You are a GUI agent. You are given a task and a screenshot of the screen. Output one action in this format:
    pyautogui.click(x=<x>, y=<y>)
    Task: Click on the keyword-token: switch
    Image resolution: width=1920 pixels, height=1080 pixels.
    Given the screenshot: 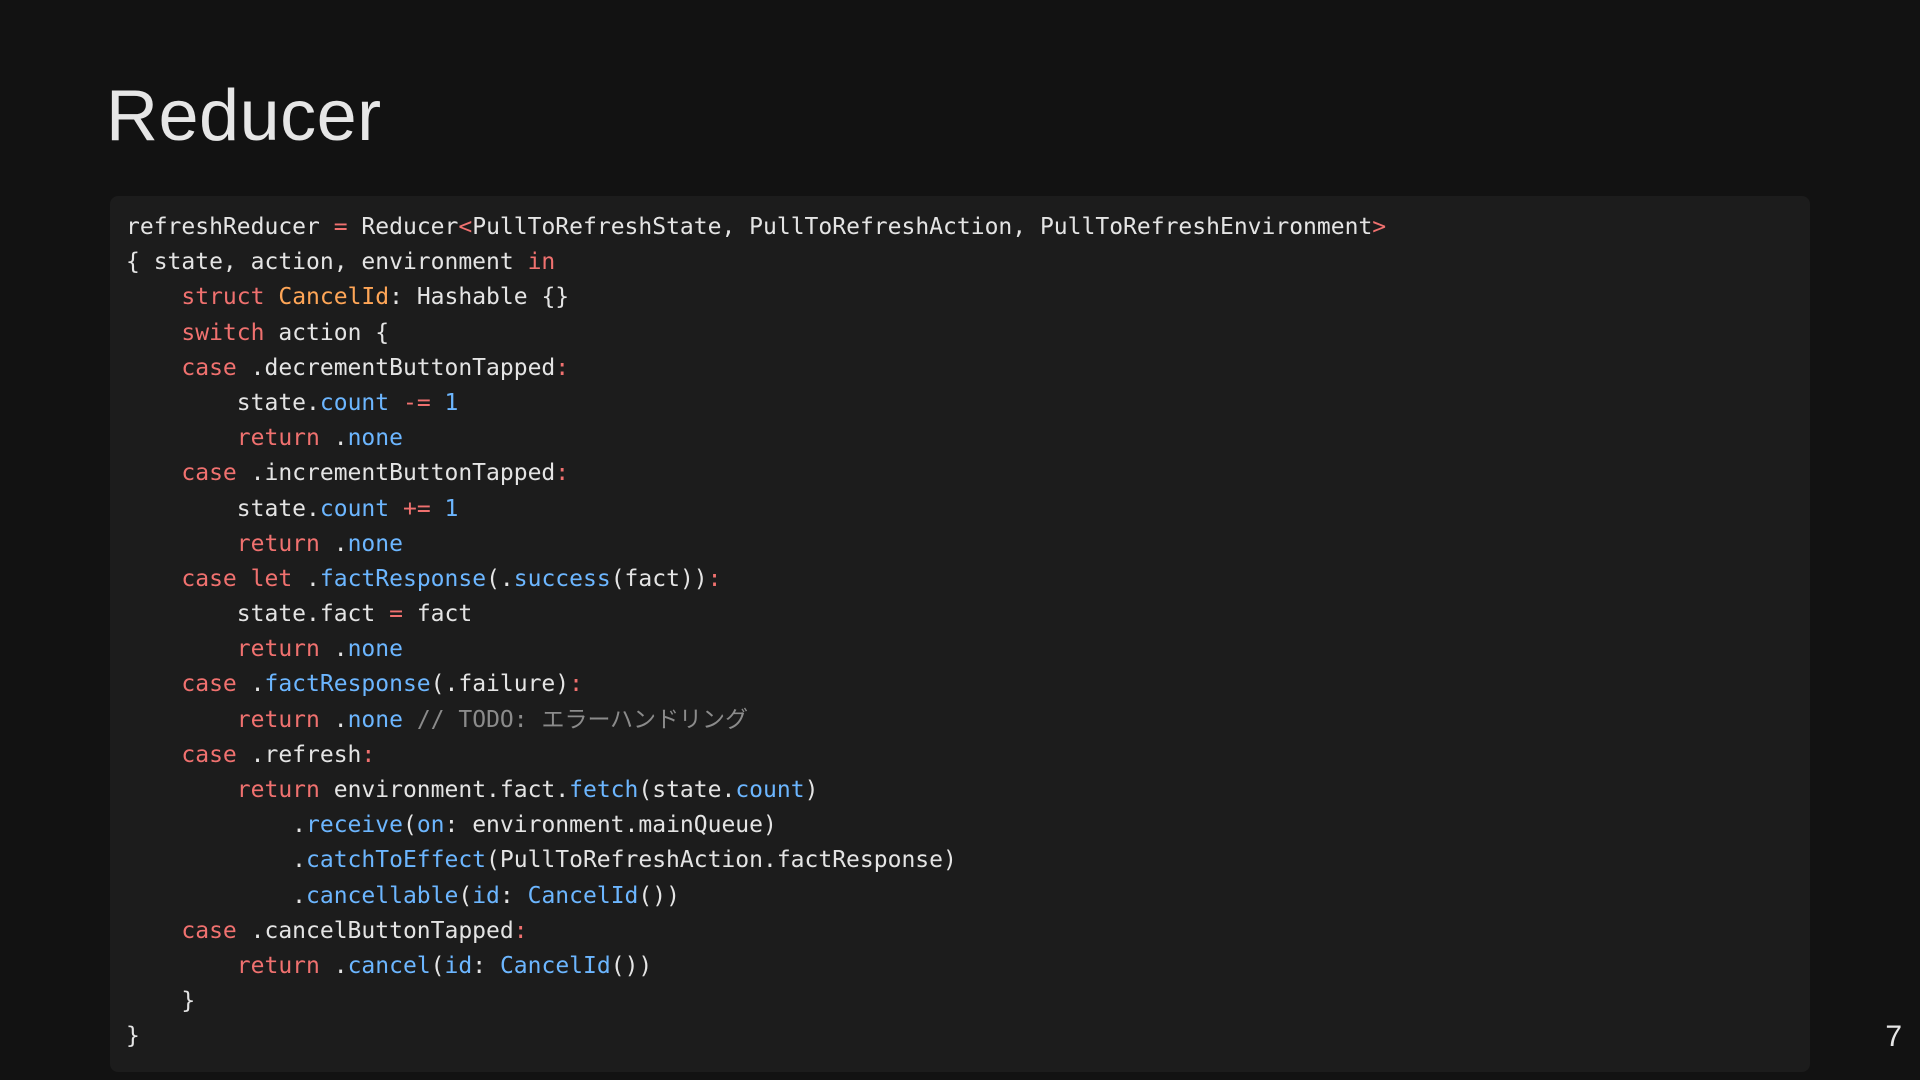 What is the action you would take?
    pyautogui.click(x=223, y=332)
    